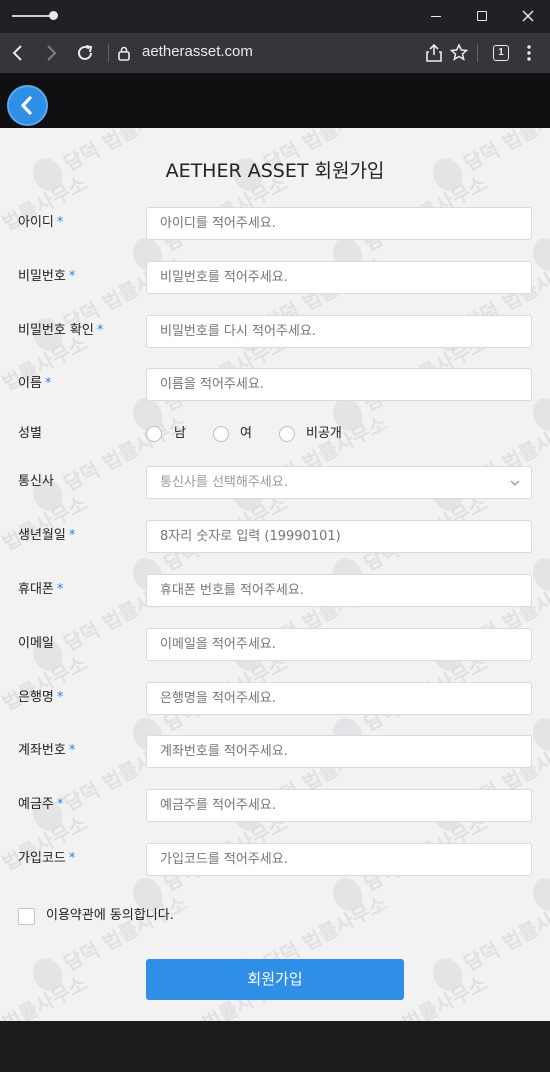 This screenshot has height=1072, width=550. I want to click on window-slider-track, so click(33, 16).